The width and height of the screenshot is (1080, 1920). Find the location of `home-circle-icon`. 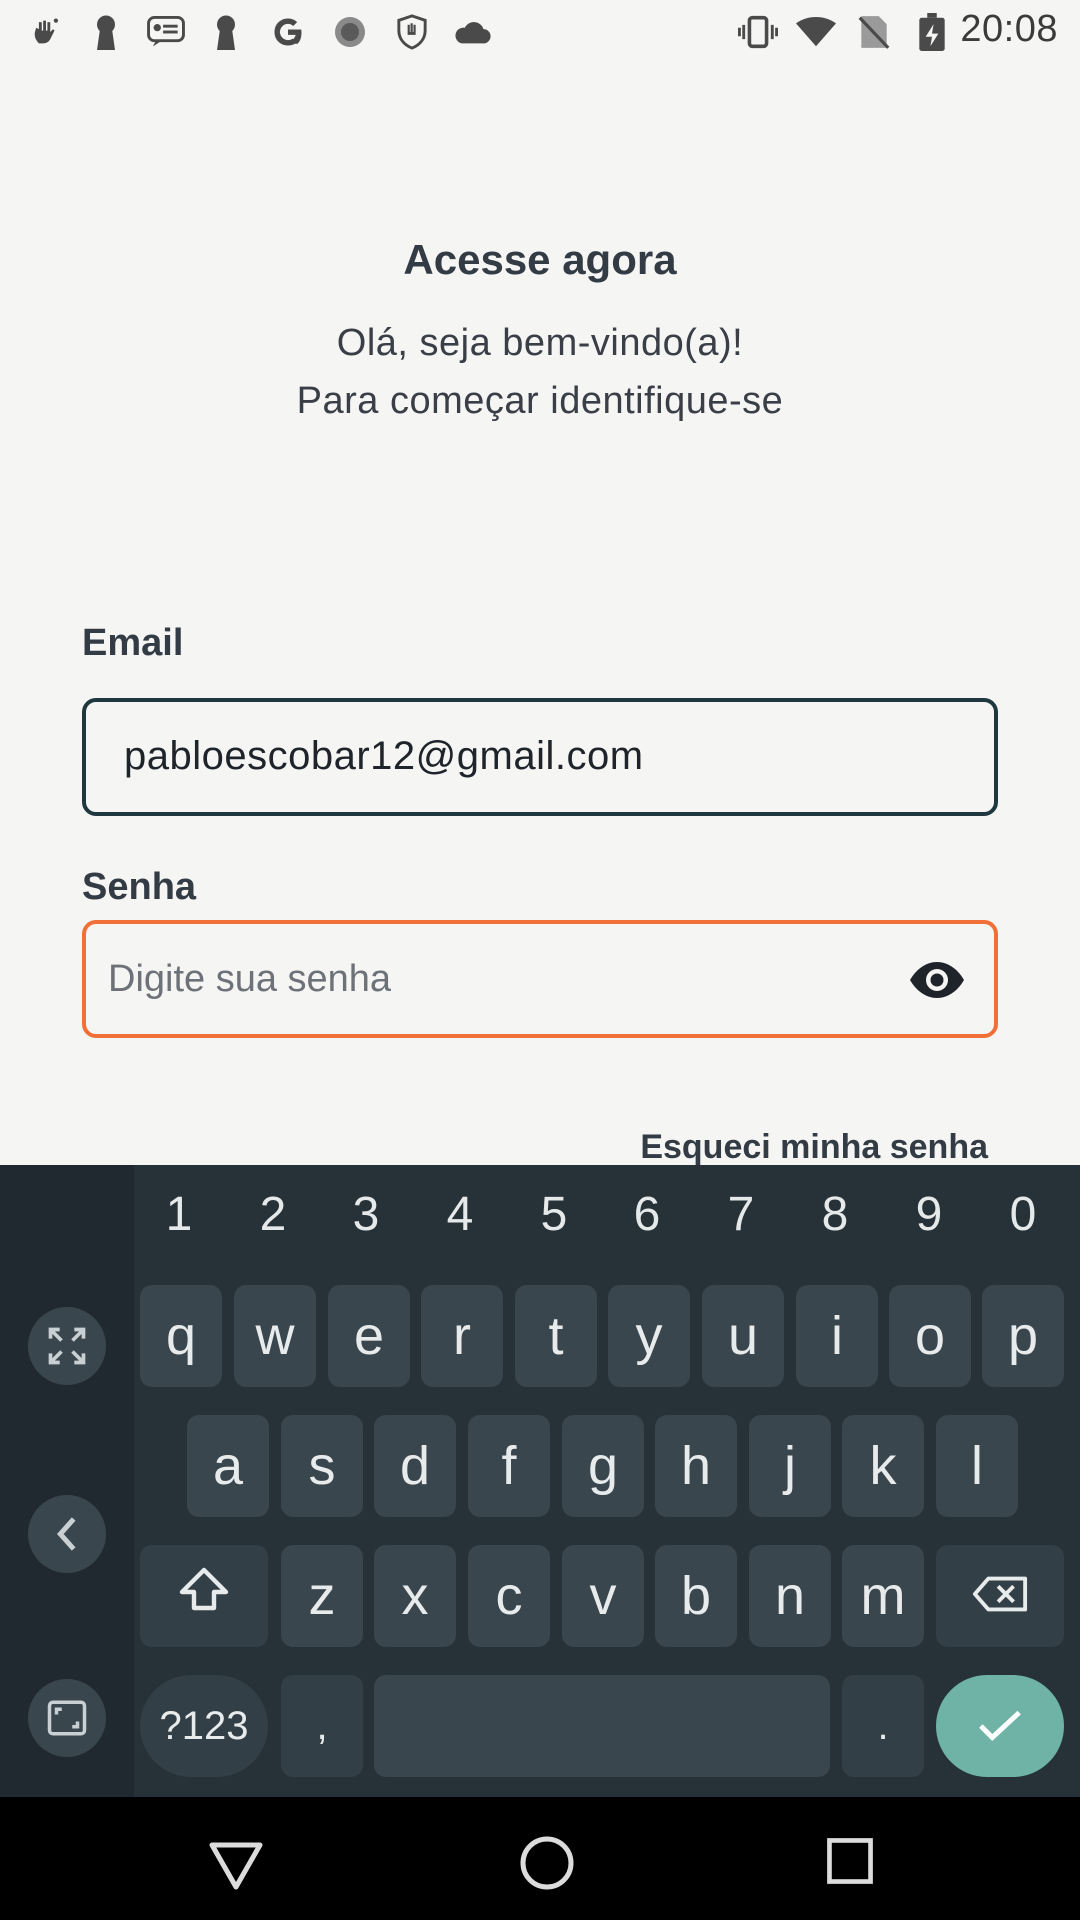

home-circle-icon is located at coordinates (547, 1863).